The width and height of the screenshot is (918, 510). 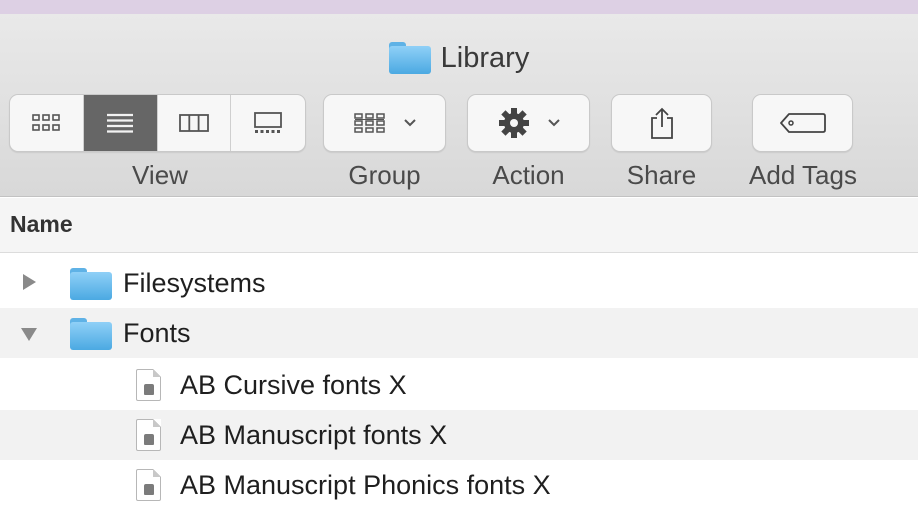 I want to click on grid-icon, so click(x=46, y=122).